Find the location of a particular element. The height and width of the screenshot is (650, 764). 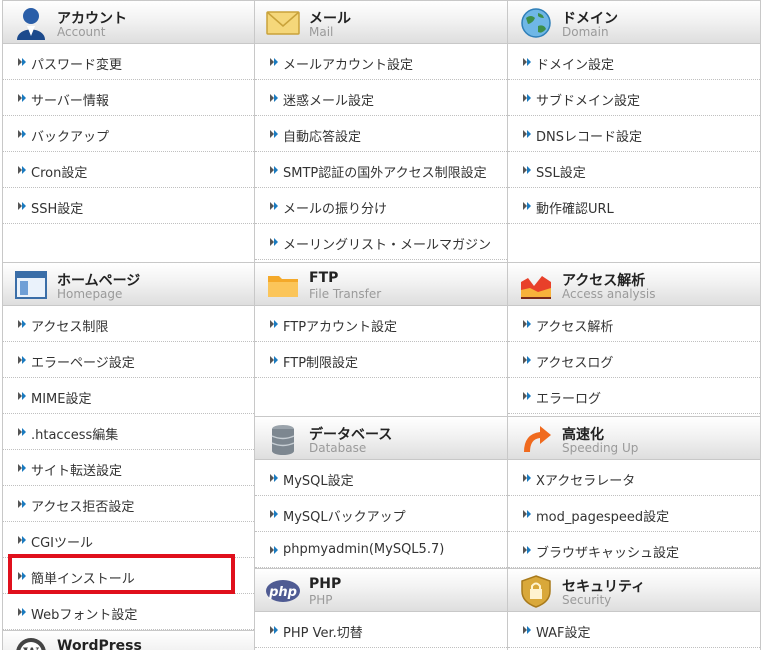

menu-item-label: パスワード変更 is located at coordinates (77, 65).